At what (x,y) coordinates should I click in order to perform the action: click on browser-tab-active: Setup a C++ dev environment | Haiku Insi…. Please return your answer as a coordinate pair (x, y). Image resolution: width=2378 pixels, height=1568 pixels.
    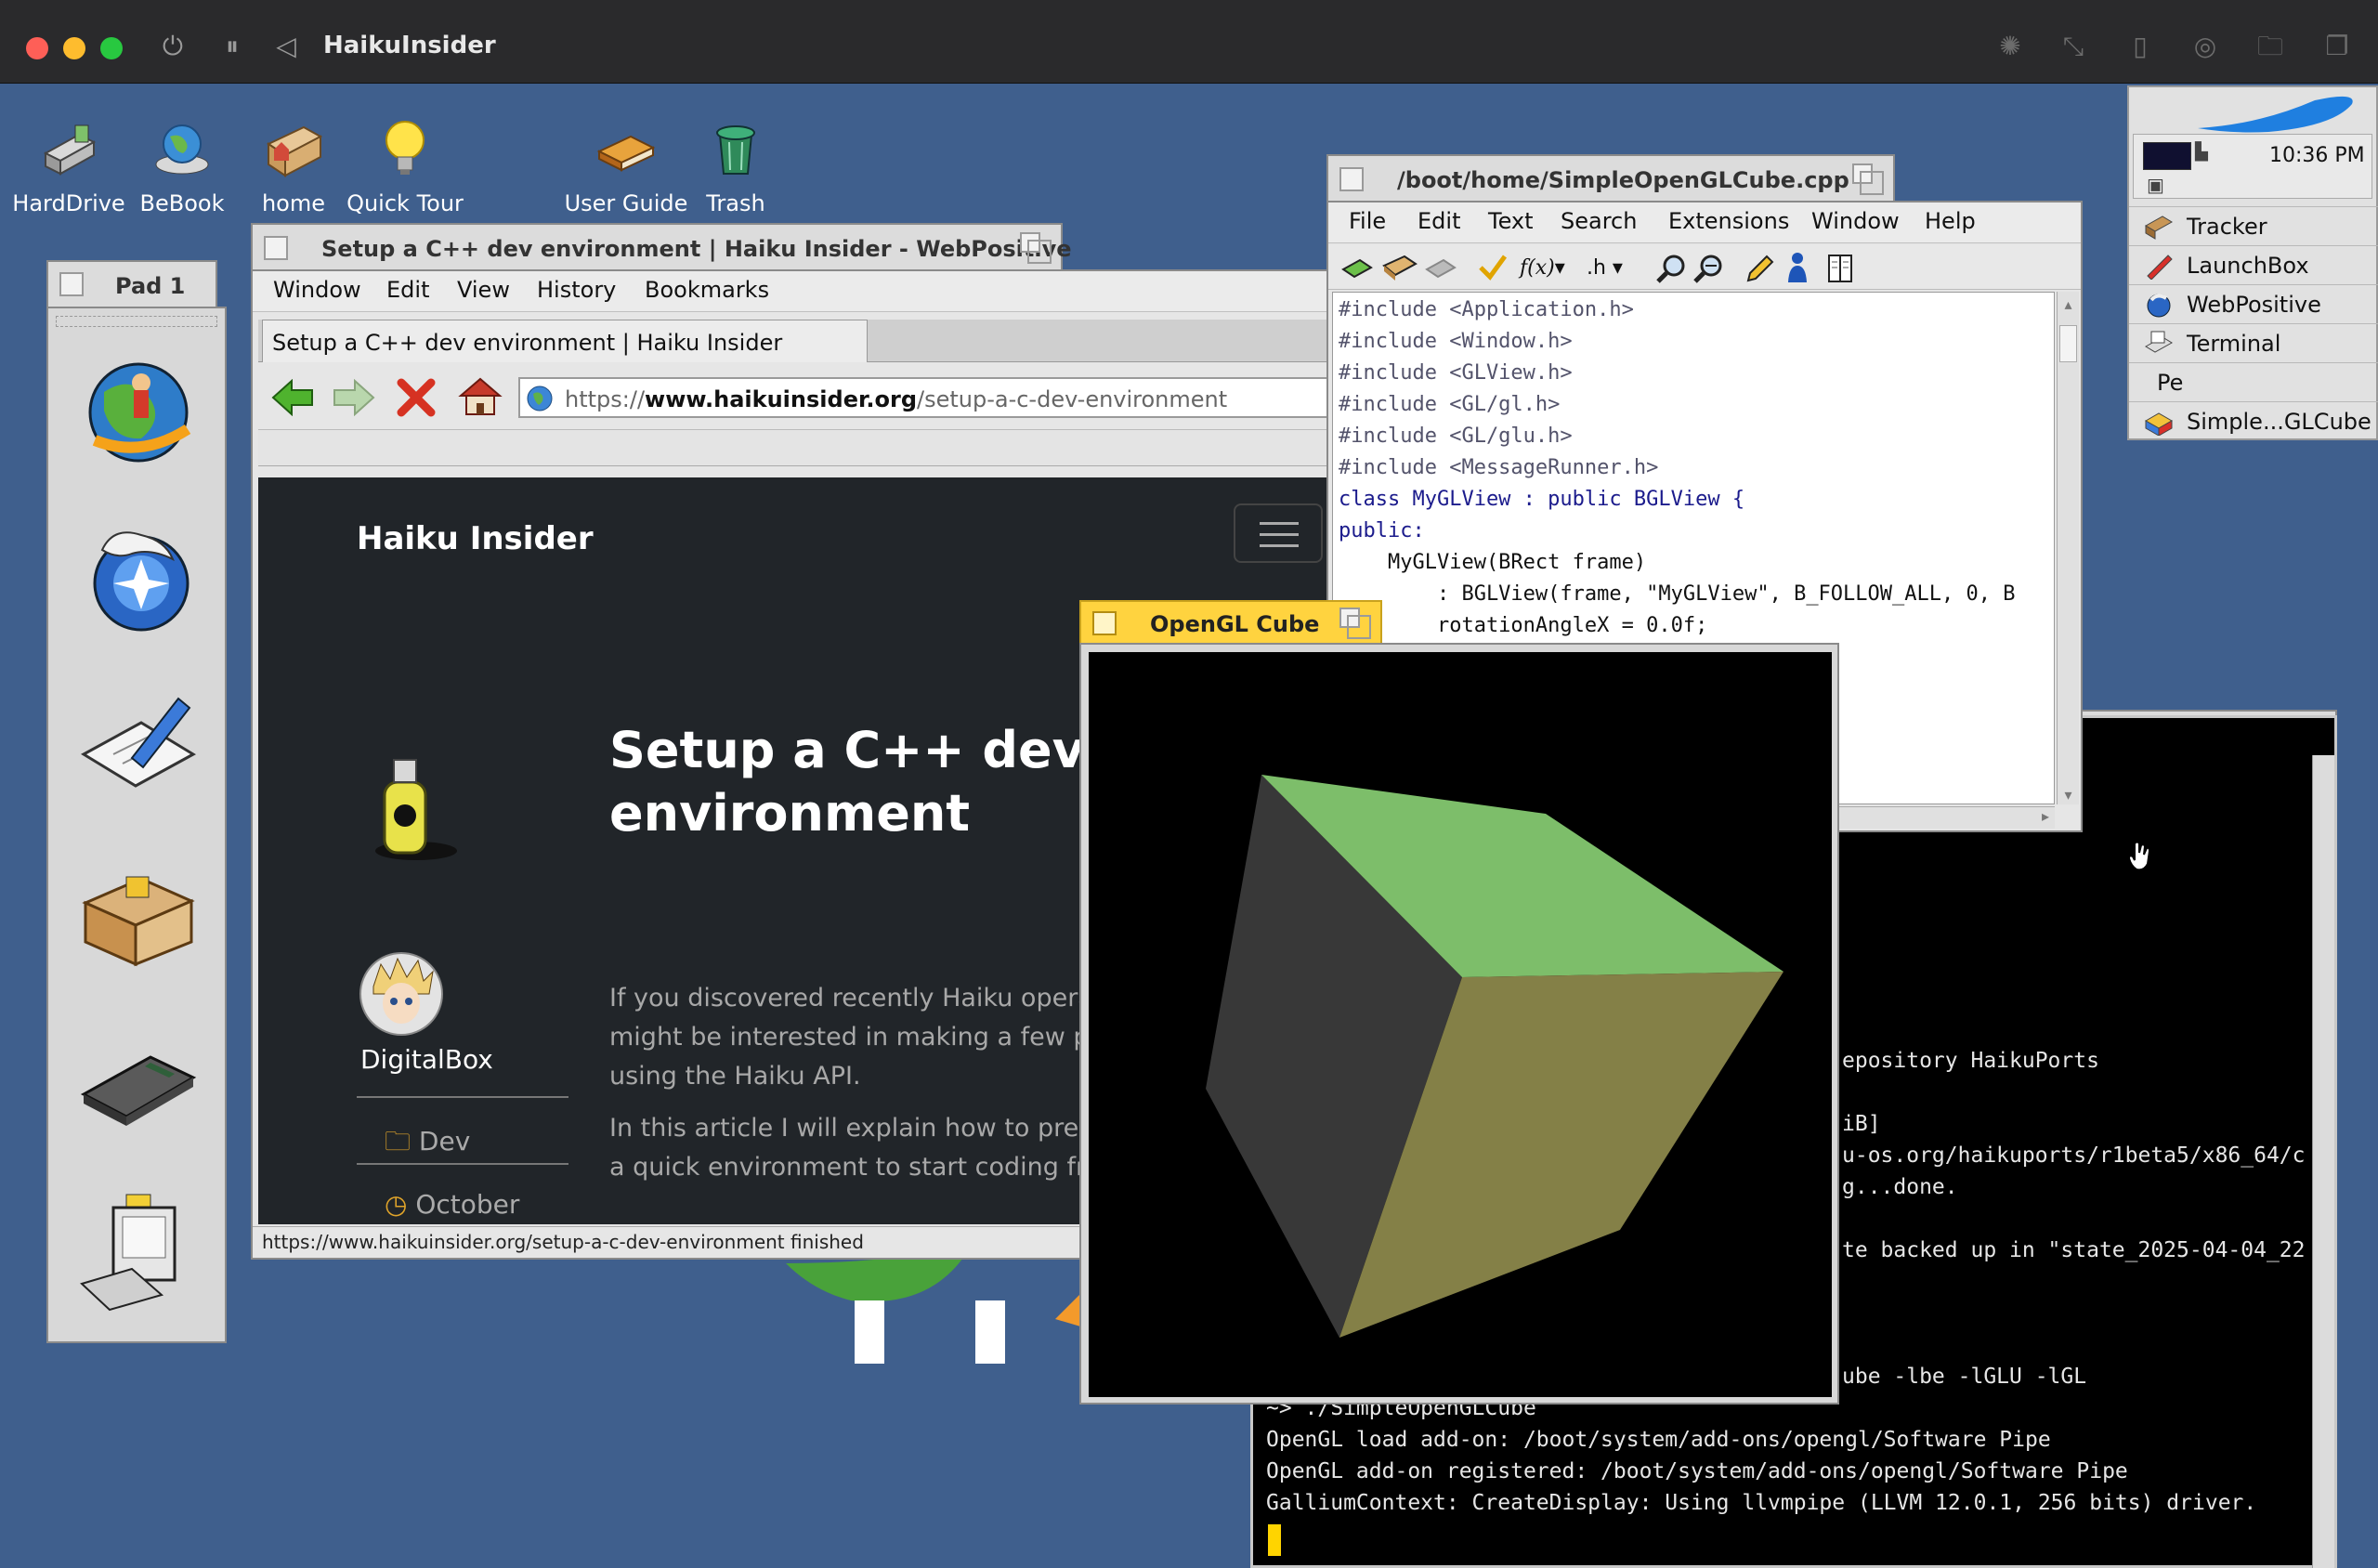
    Looking at the image, I should click on (565, 341).